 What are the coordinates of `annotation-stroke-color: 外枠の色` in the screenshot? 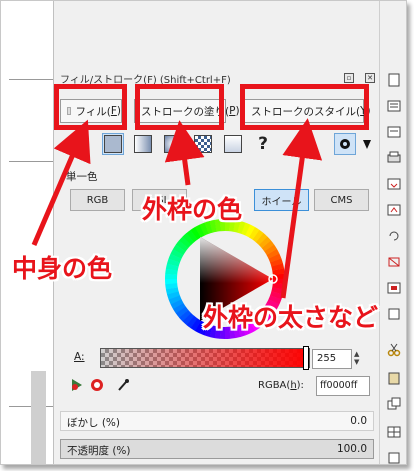 It's located at (192, 209).